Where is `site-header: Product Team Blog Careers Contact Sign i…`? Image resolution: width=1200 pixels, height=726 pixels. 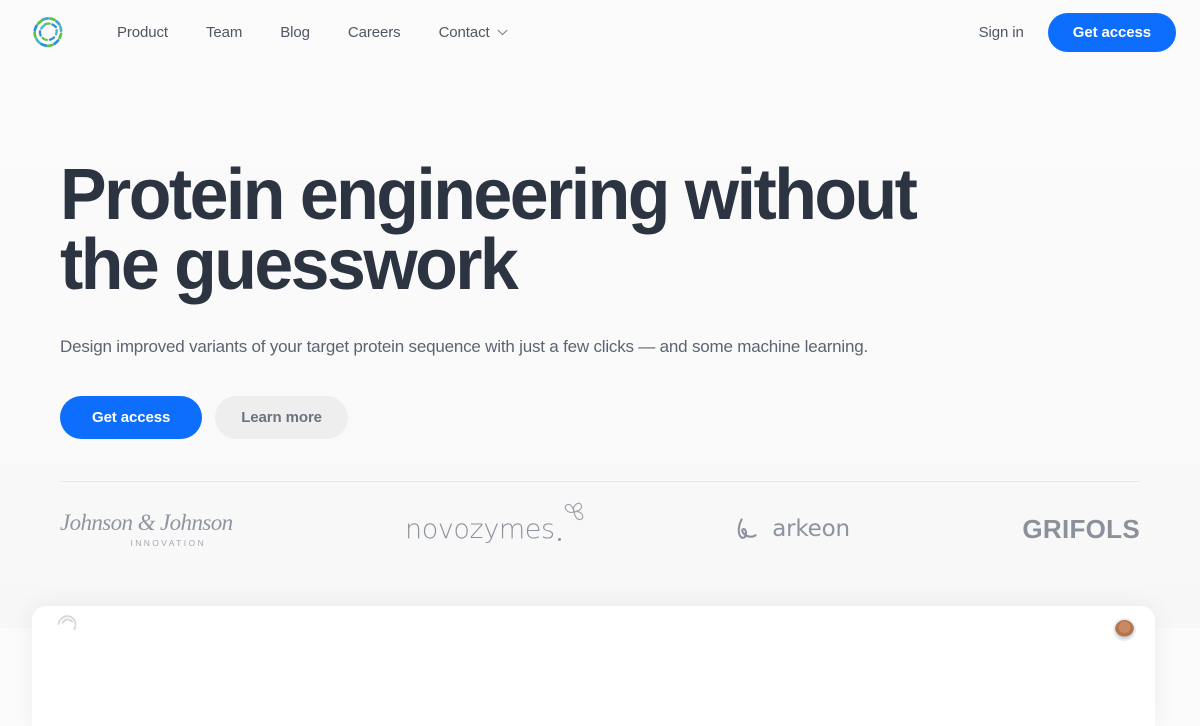 site-header: Product Team Blog Careers Contact Sign i… is located at coordinates (600, 32).